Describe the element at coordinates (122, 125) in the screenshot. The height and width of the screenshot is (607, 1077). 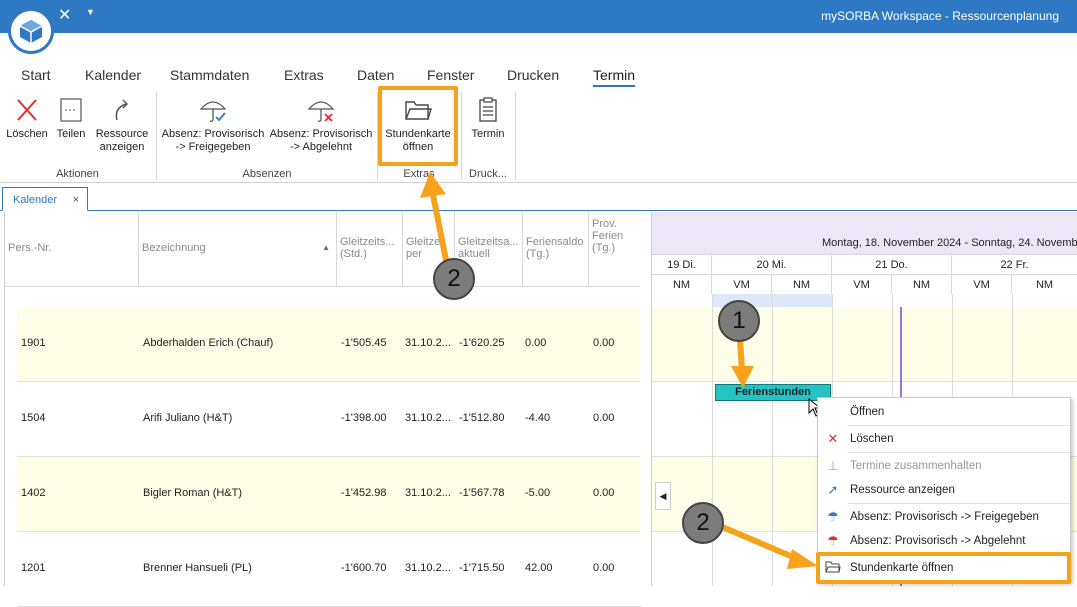
I see `ressource-anzeigen-button: Ressource anzeigen` at that location.